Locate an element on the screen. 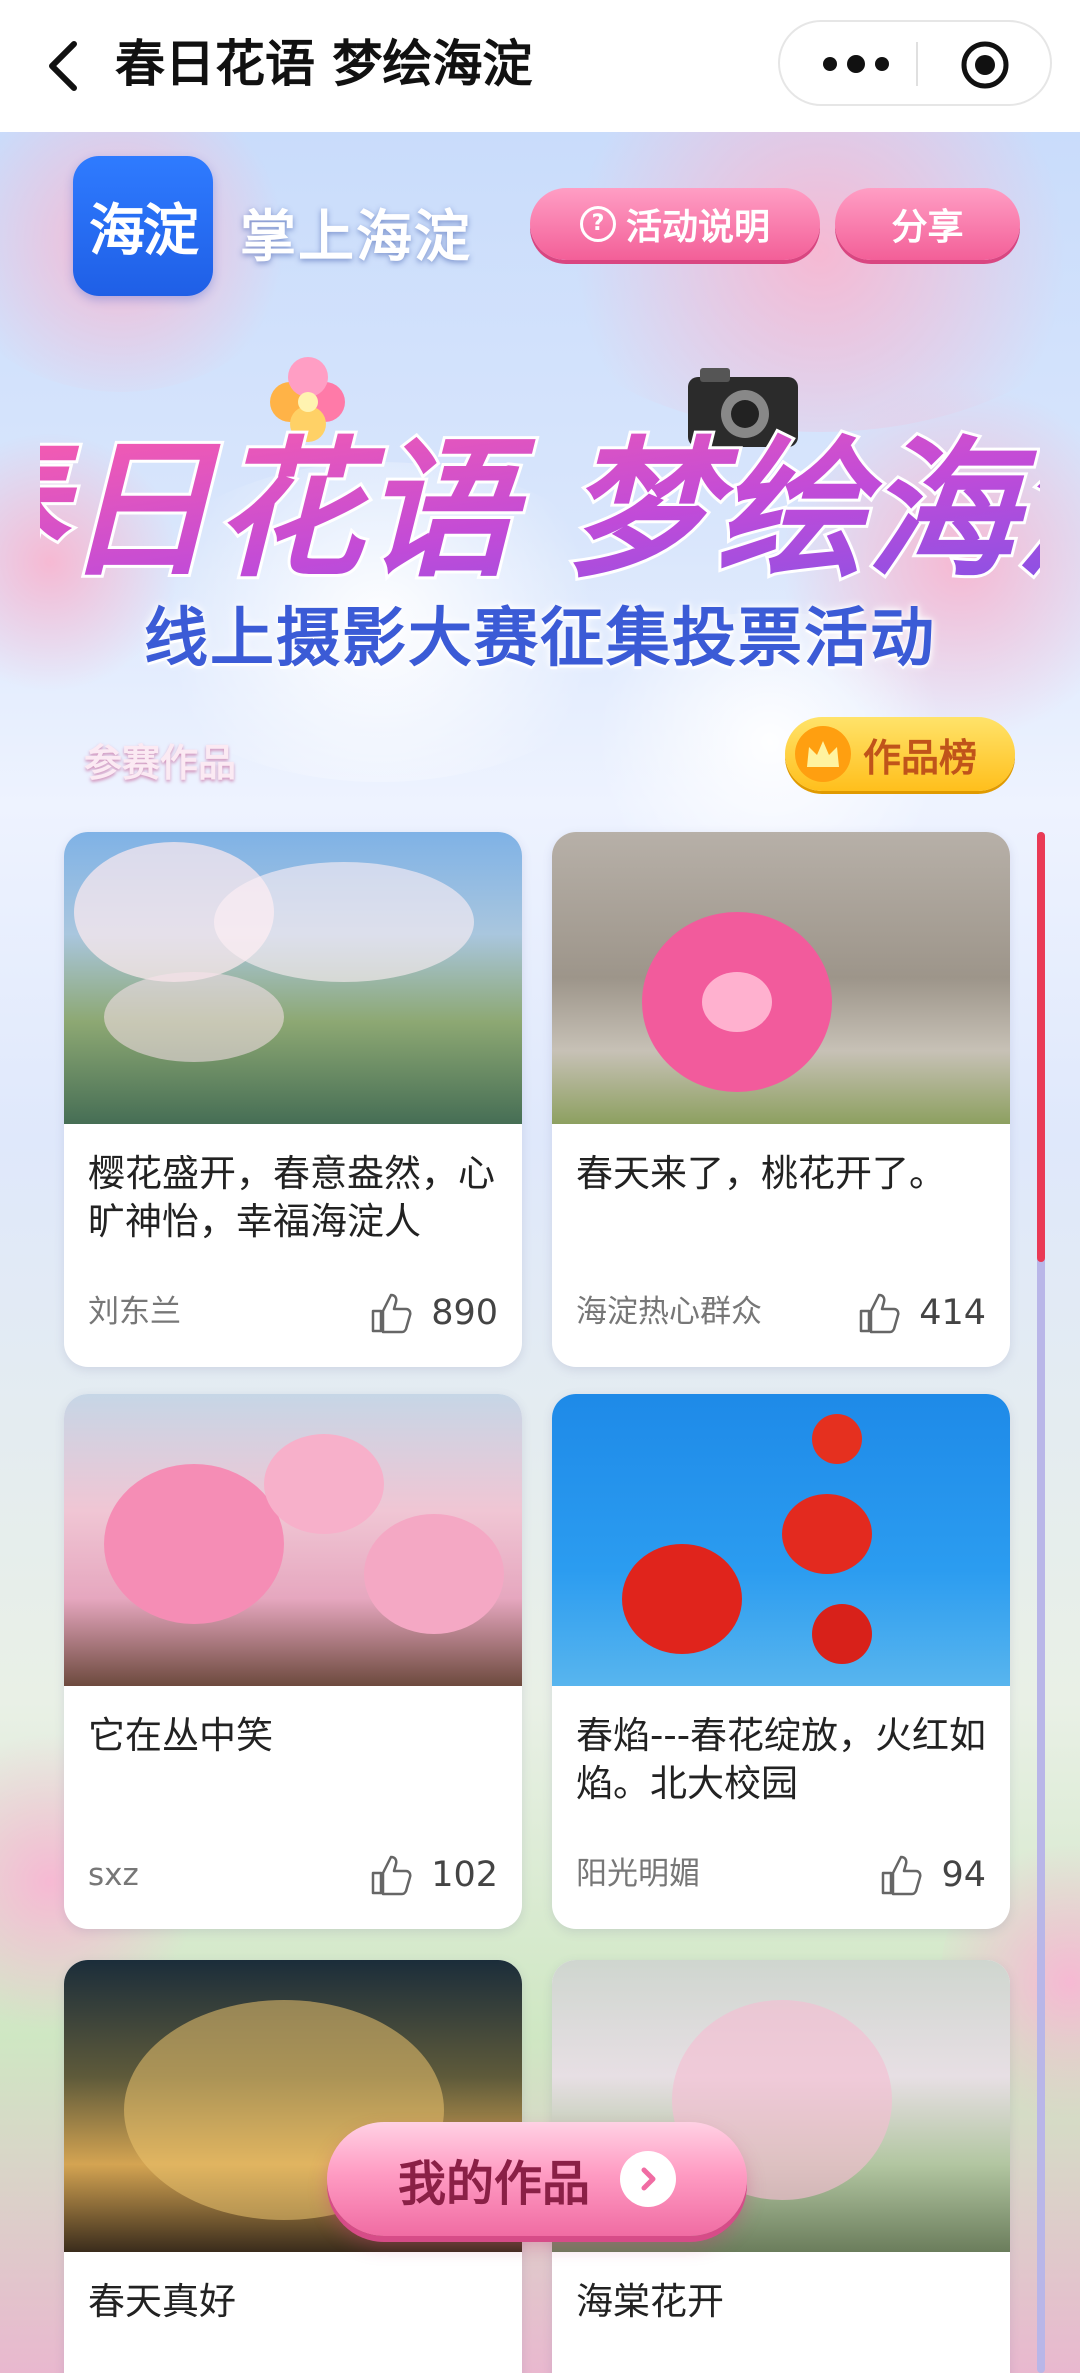 Image resolution: width=1080 pixels, height=2373 pixels. like-button: 414 is located at coordinates (920, 1313).